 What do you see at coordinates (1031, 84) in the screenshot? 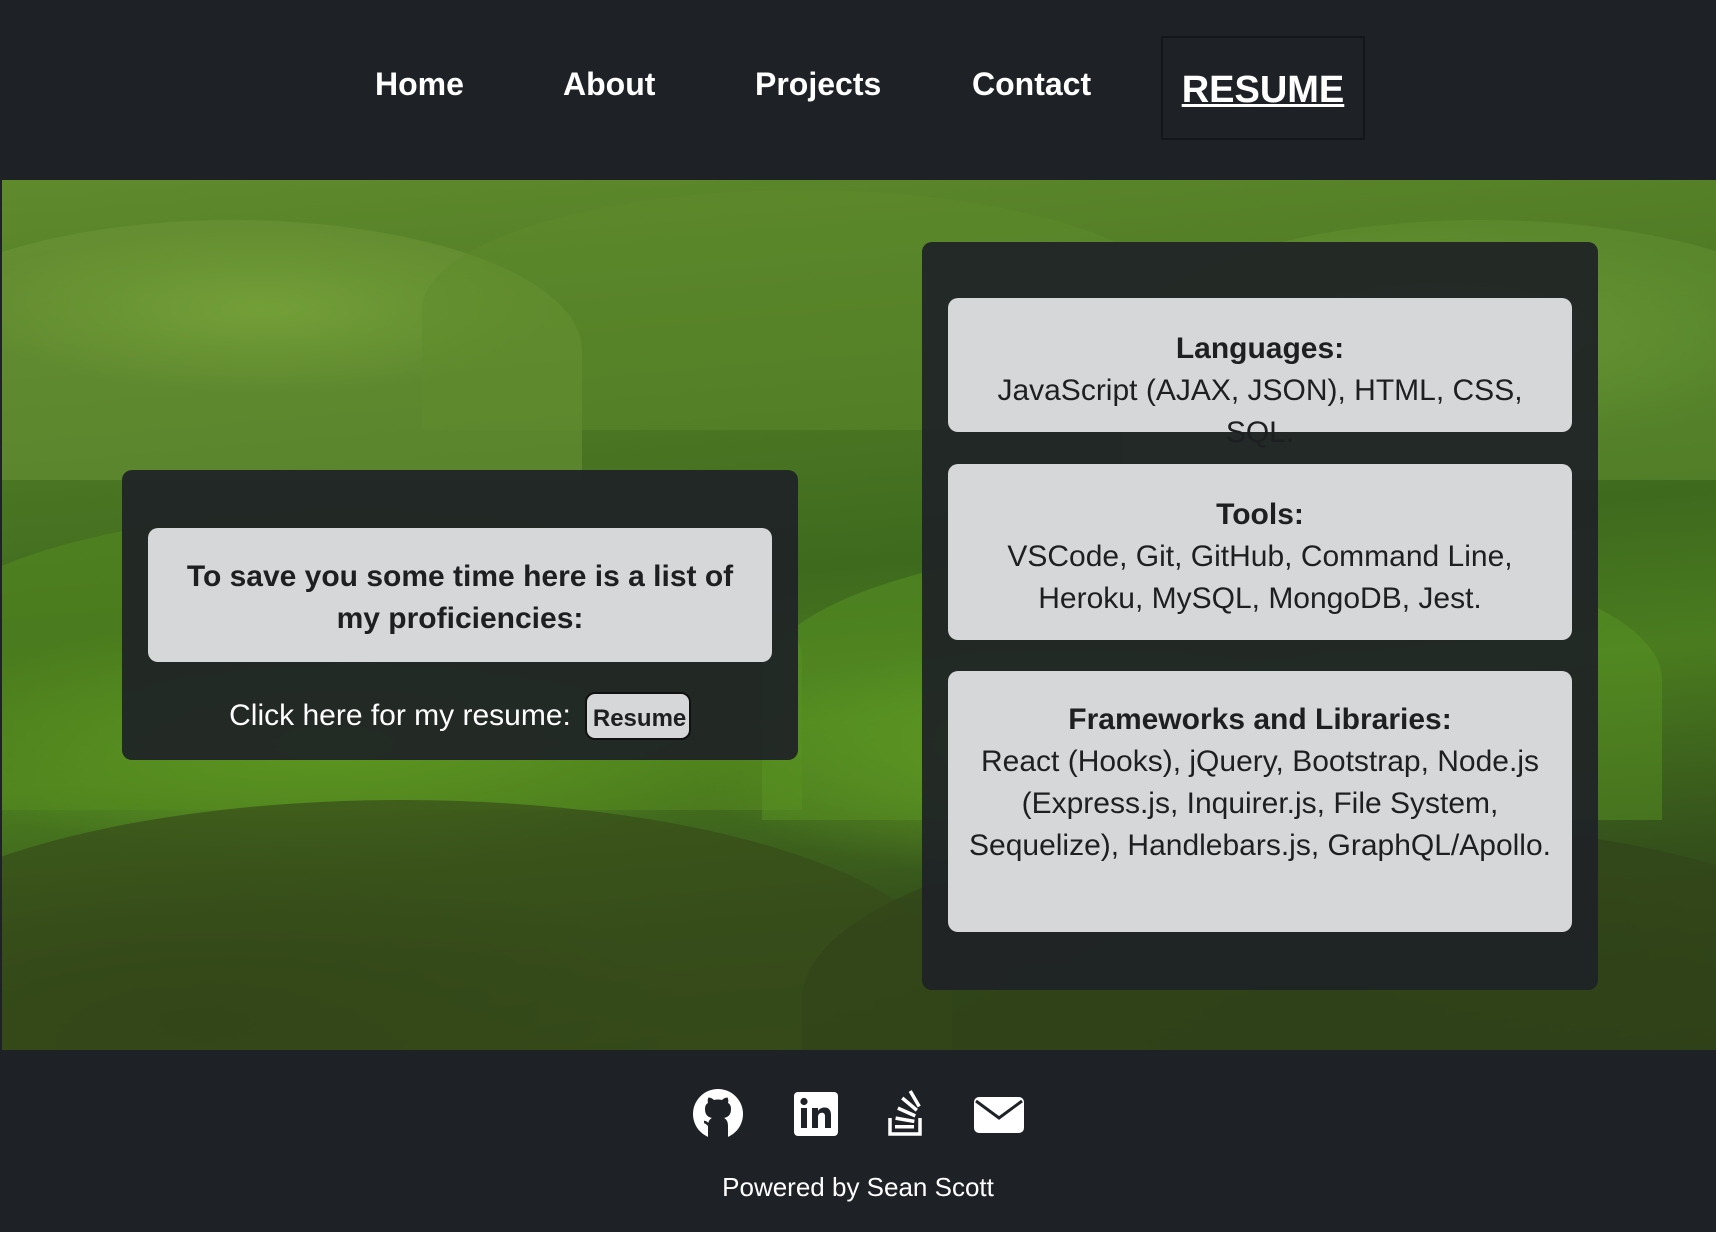
I see `nav-link-contact: Contact` at bounding box center [1031, 84].